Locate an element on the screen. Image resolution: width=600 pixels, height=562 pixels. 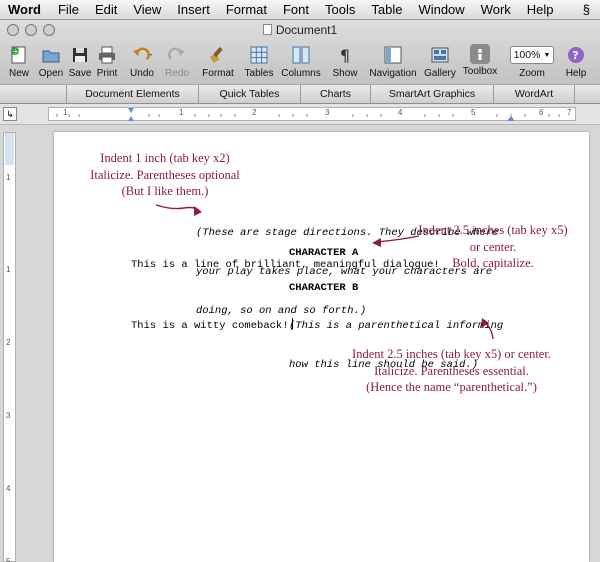
save-button: Save is located at coordinates (80, 61).